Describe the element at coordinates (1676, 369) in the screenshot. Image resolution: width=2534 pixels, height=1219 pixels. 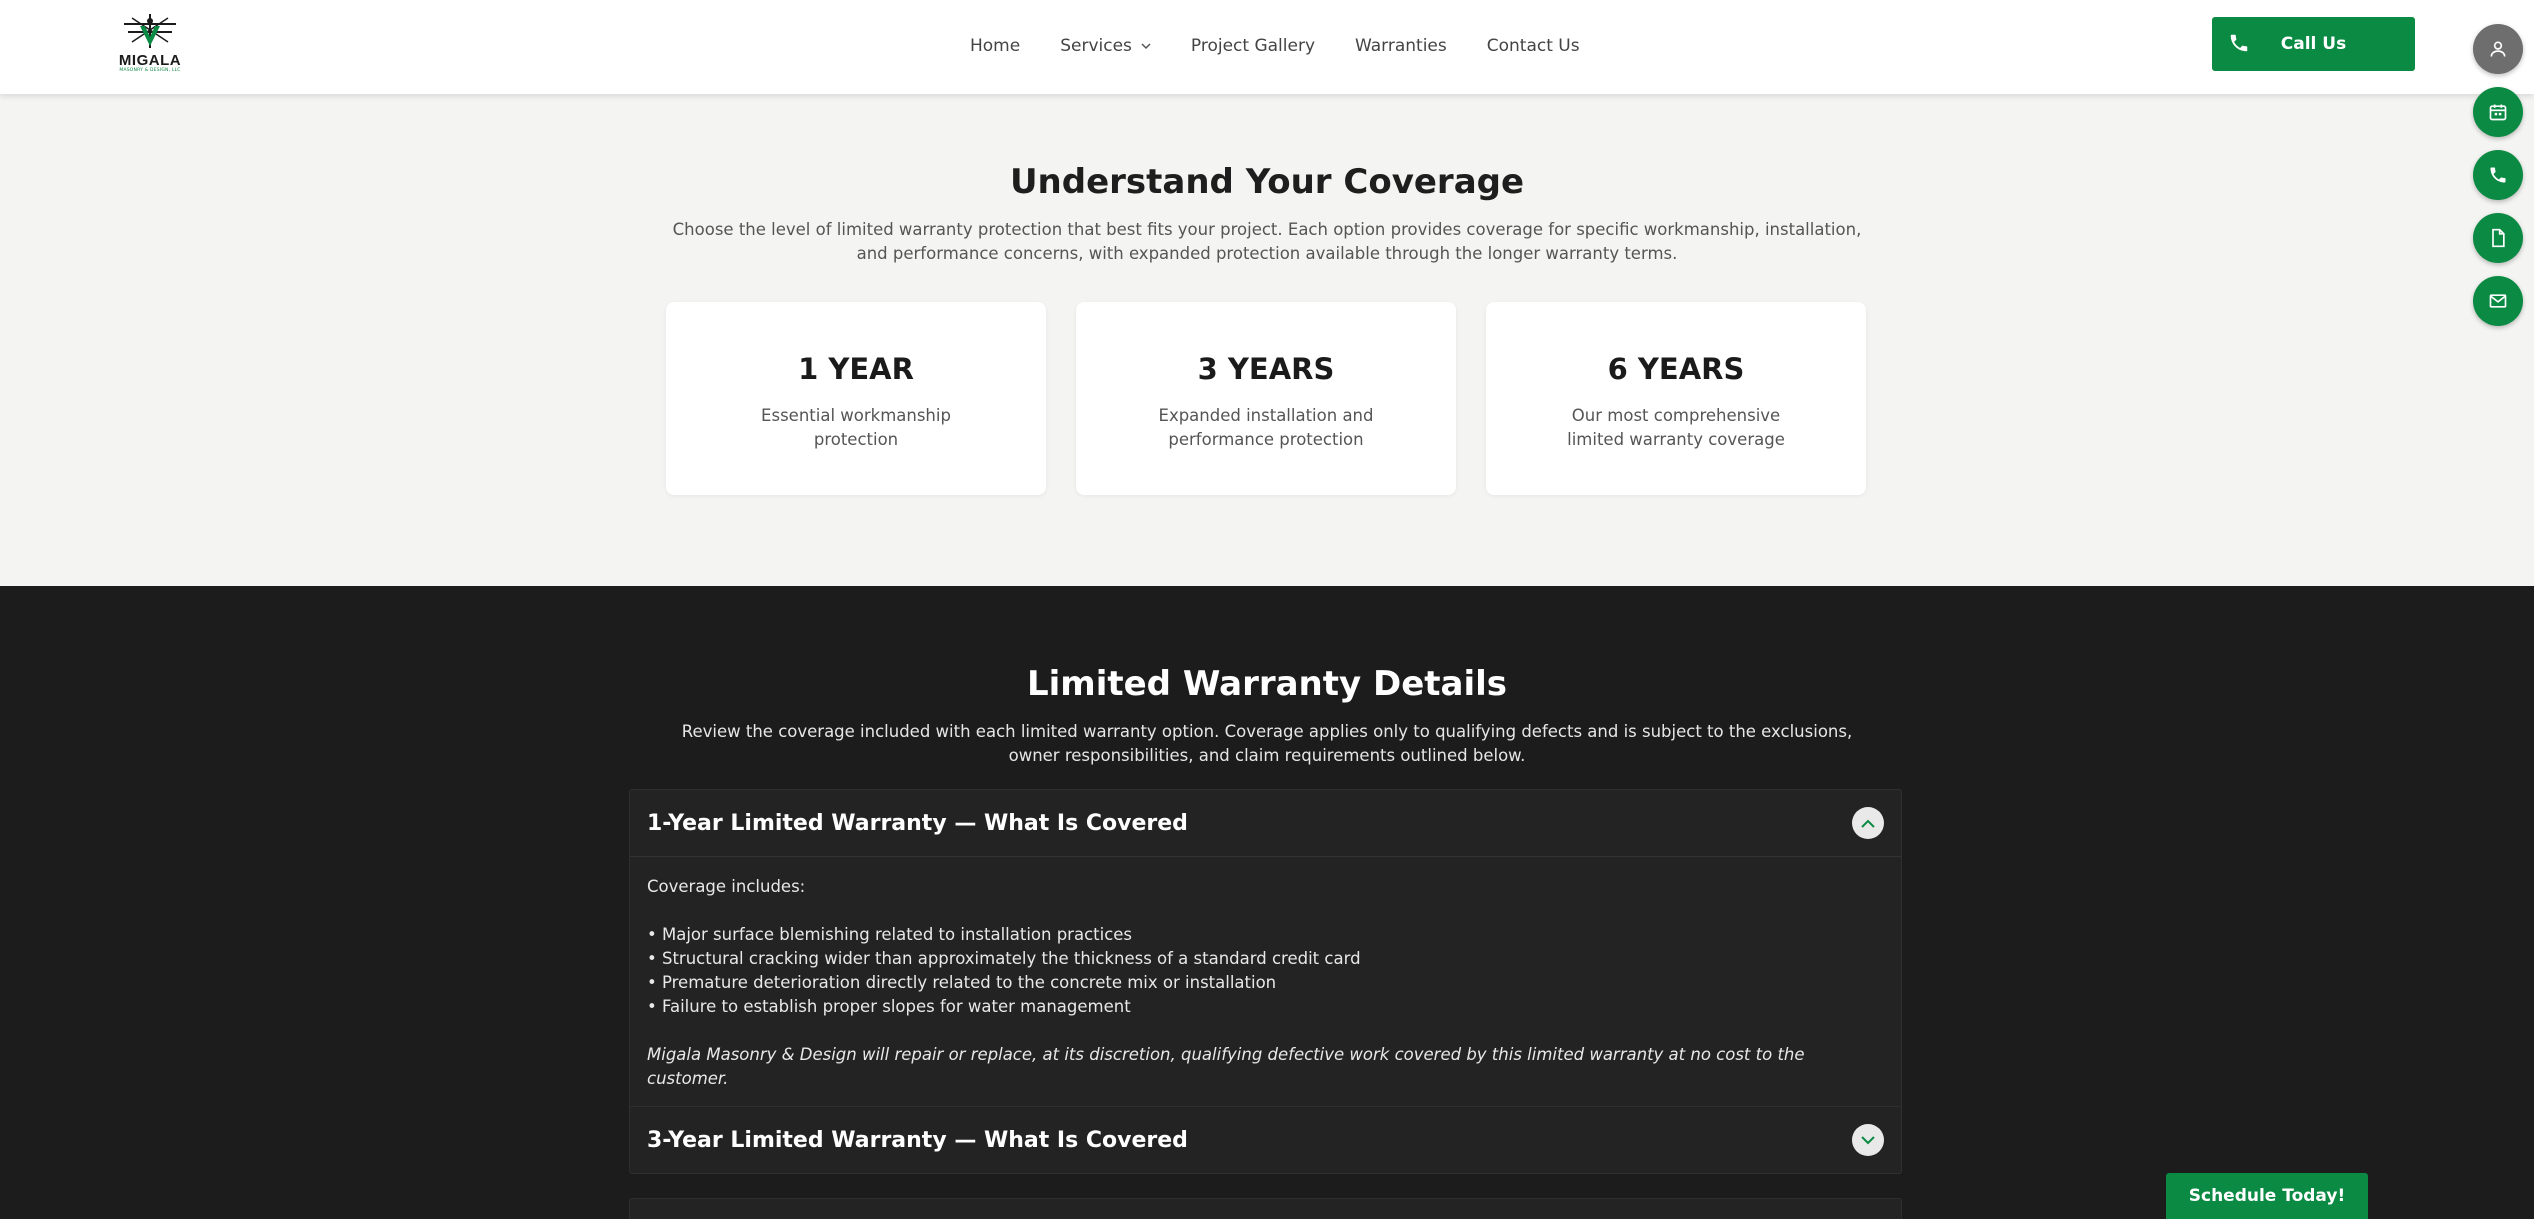
I see `coverage-card-title: 6 YEARS` at that location.